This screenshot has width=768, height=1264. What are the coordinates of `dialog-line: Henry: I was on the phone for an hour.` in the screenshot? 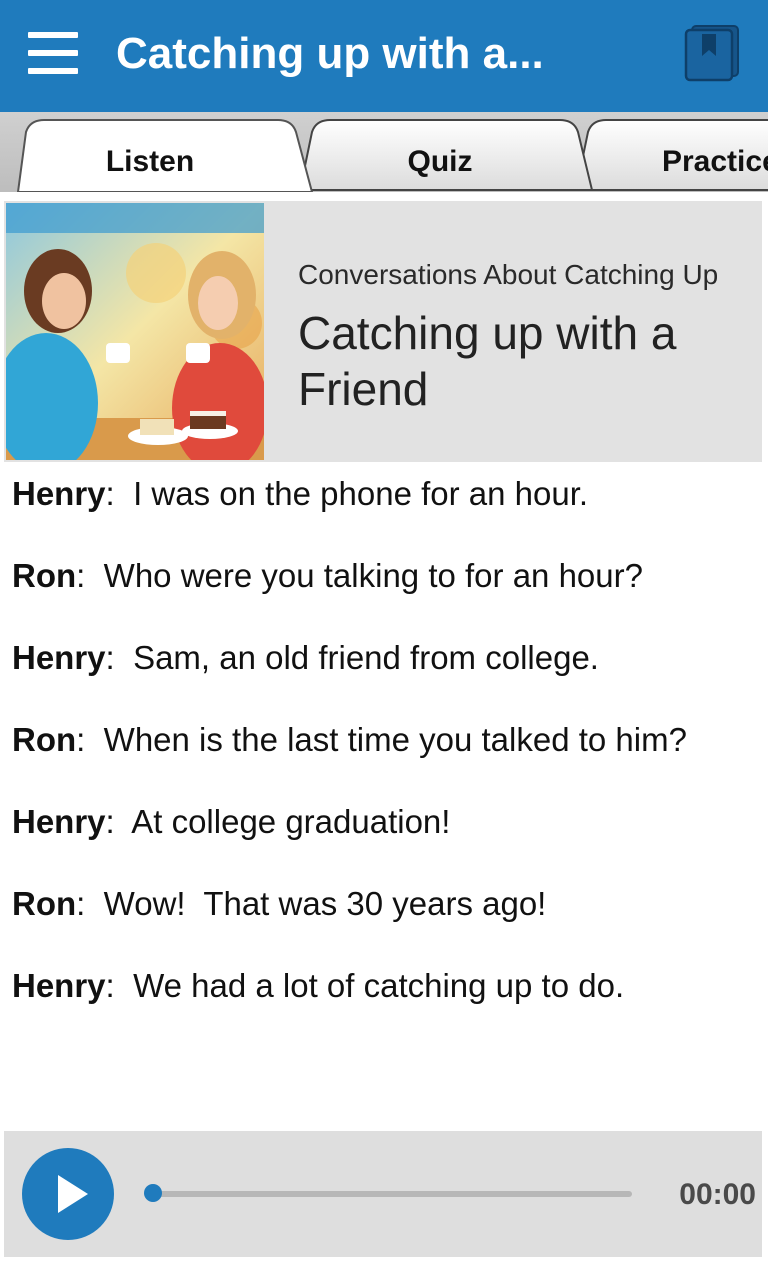 It's located at (384, 513).